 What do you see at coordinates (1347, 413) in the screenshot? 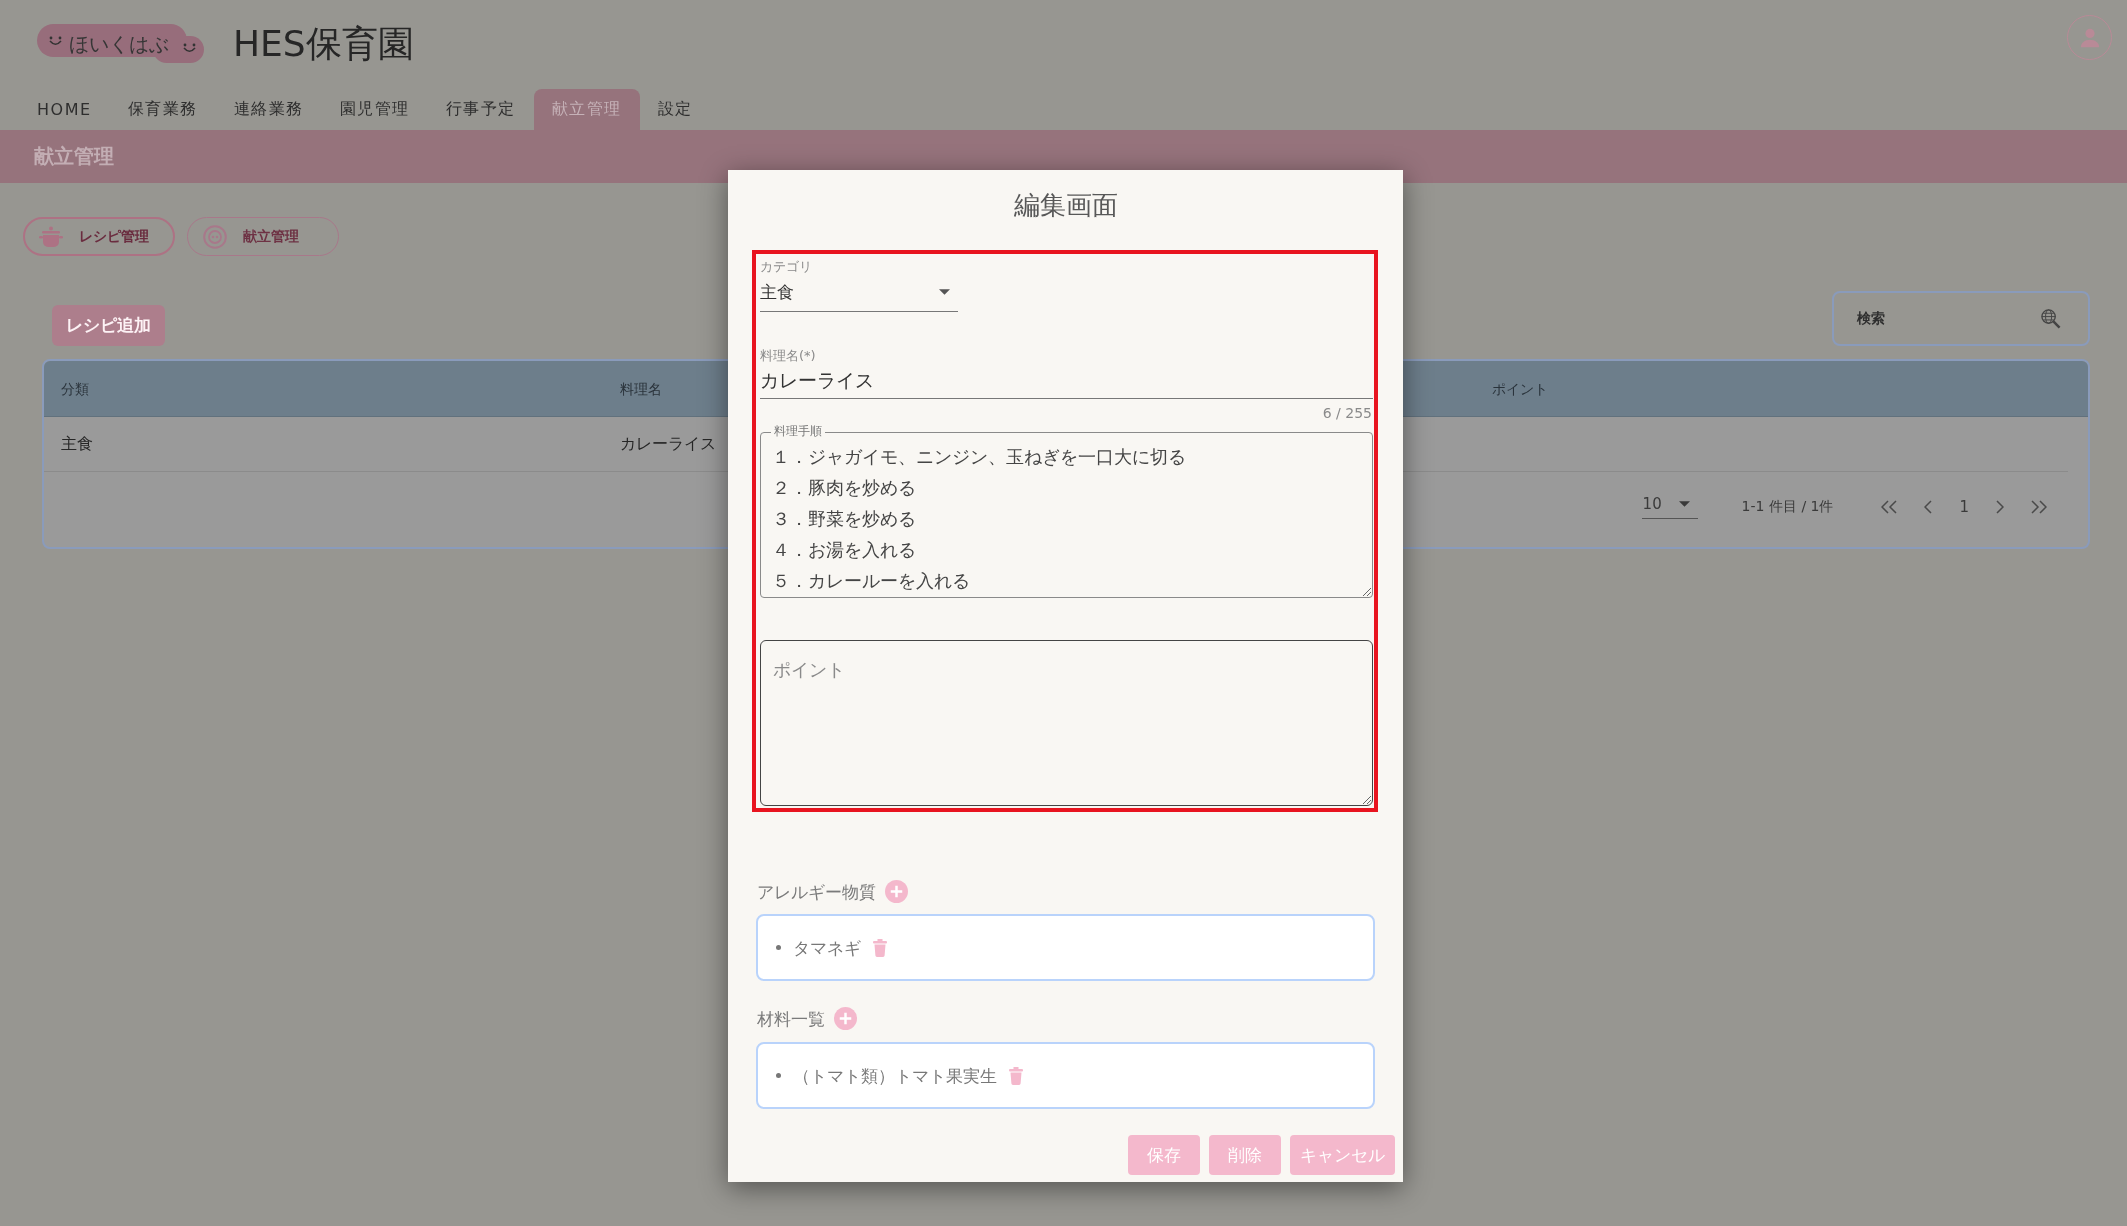
I see `character-counter: 6 / 255` at bounding box center [1347, 413].